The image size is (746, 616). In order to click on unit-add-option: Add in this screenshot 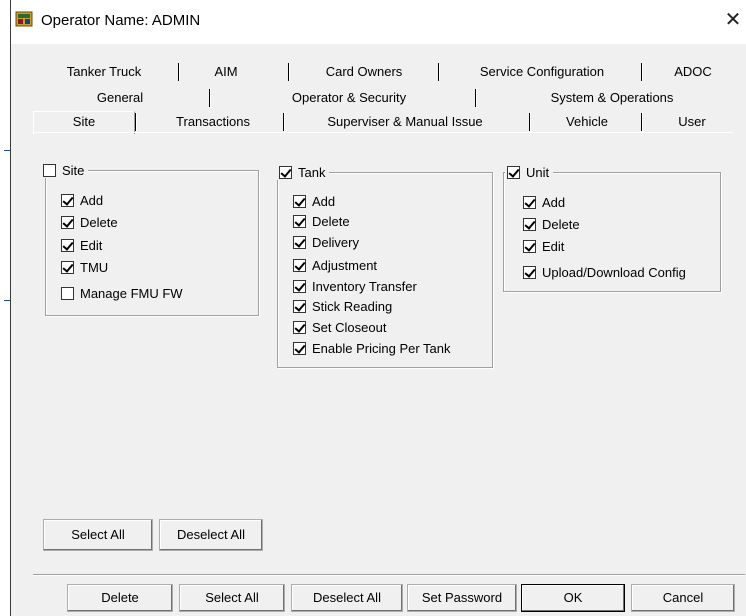, I will do `click(544, 202)`.